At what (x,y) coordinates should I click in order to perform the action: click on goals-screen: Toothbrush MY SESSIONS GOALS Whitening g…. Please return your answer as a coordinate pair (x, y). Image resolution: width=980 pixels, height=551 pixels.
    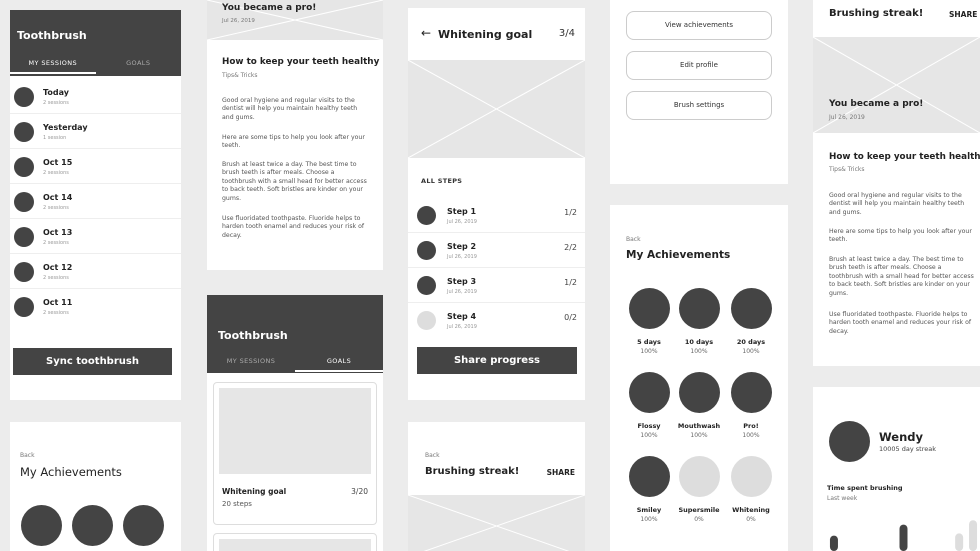
    Looking at the image, I should click on (295, 423).